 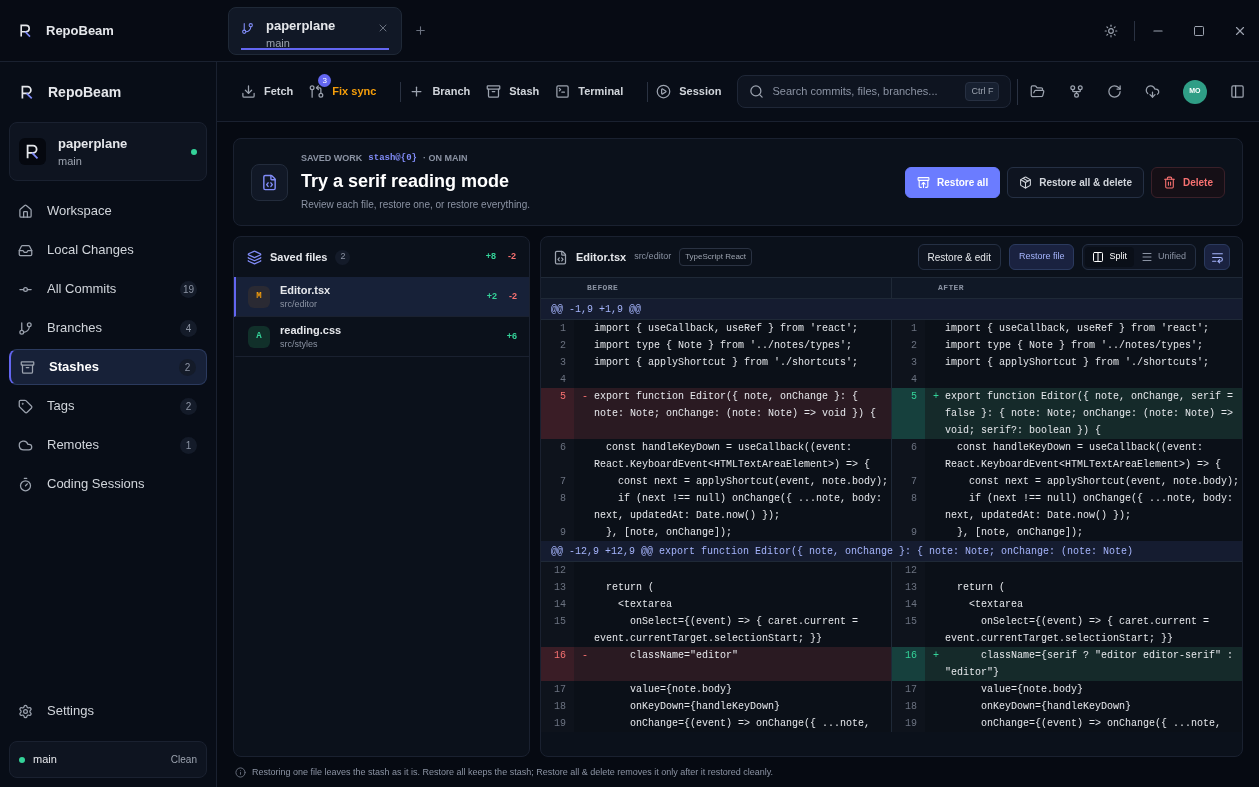 I want to click on archive-icon, so click(x=494, y=91).